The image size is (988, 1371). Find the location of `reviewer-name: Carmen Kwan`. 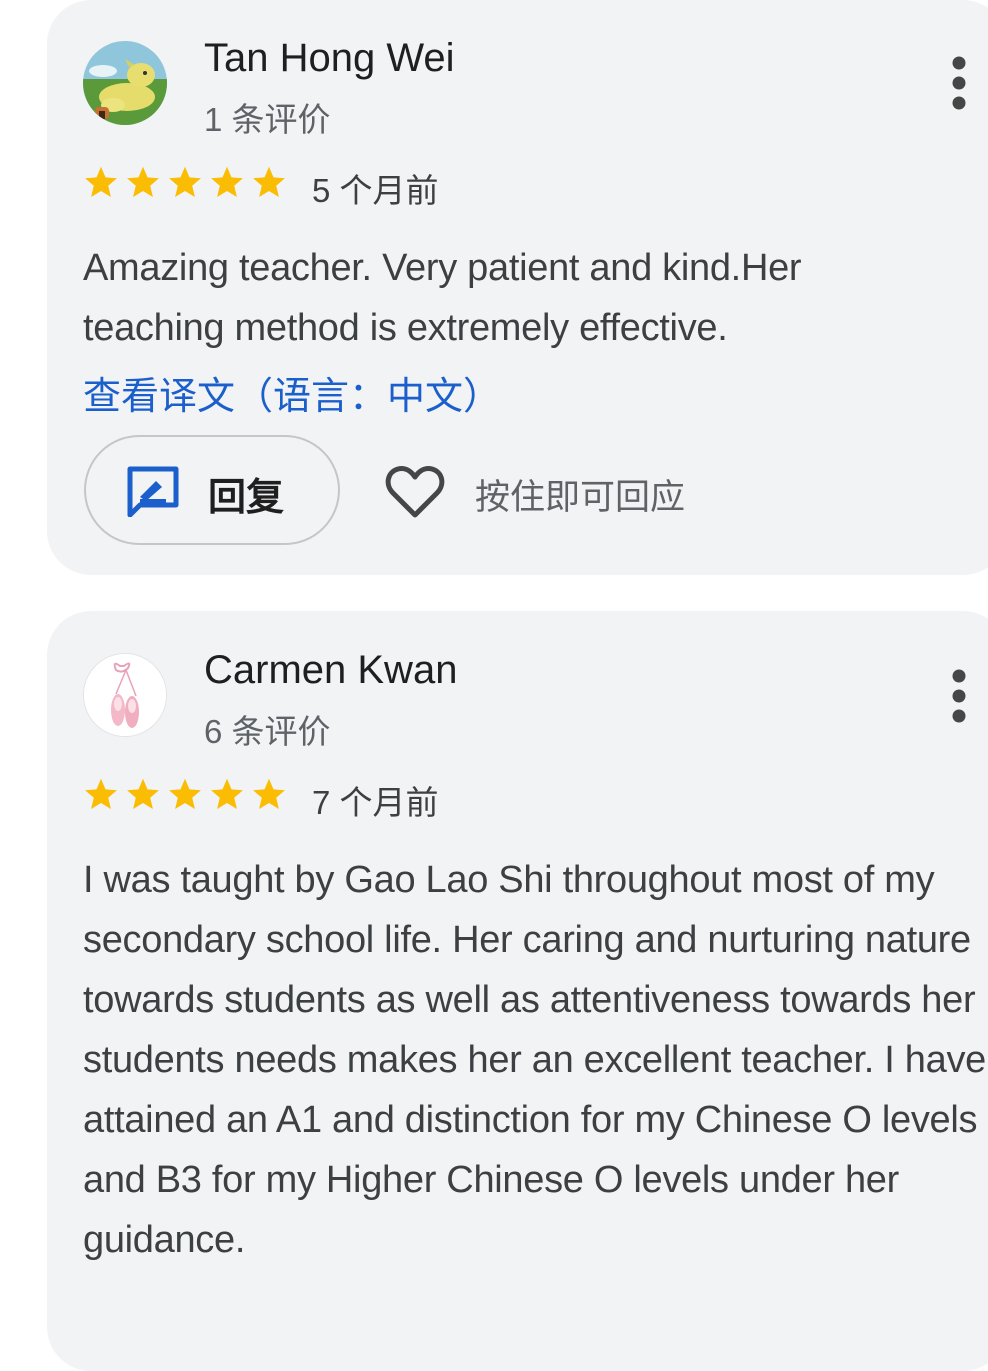

reviewer-name: Carmen Kwan is located at coordinates (330, 670).